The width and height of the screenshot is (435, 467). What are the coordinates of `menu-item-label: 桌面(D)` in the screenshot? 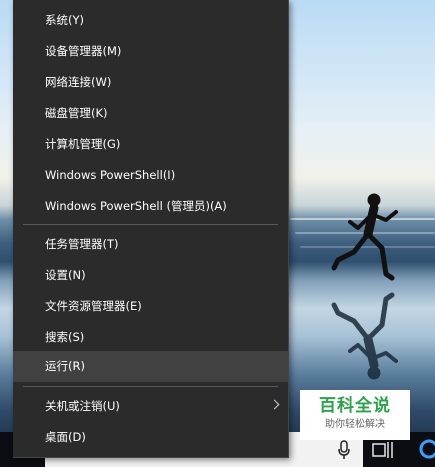 It's located at (65, 437).